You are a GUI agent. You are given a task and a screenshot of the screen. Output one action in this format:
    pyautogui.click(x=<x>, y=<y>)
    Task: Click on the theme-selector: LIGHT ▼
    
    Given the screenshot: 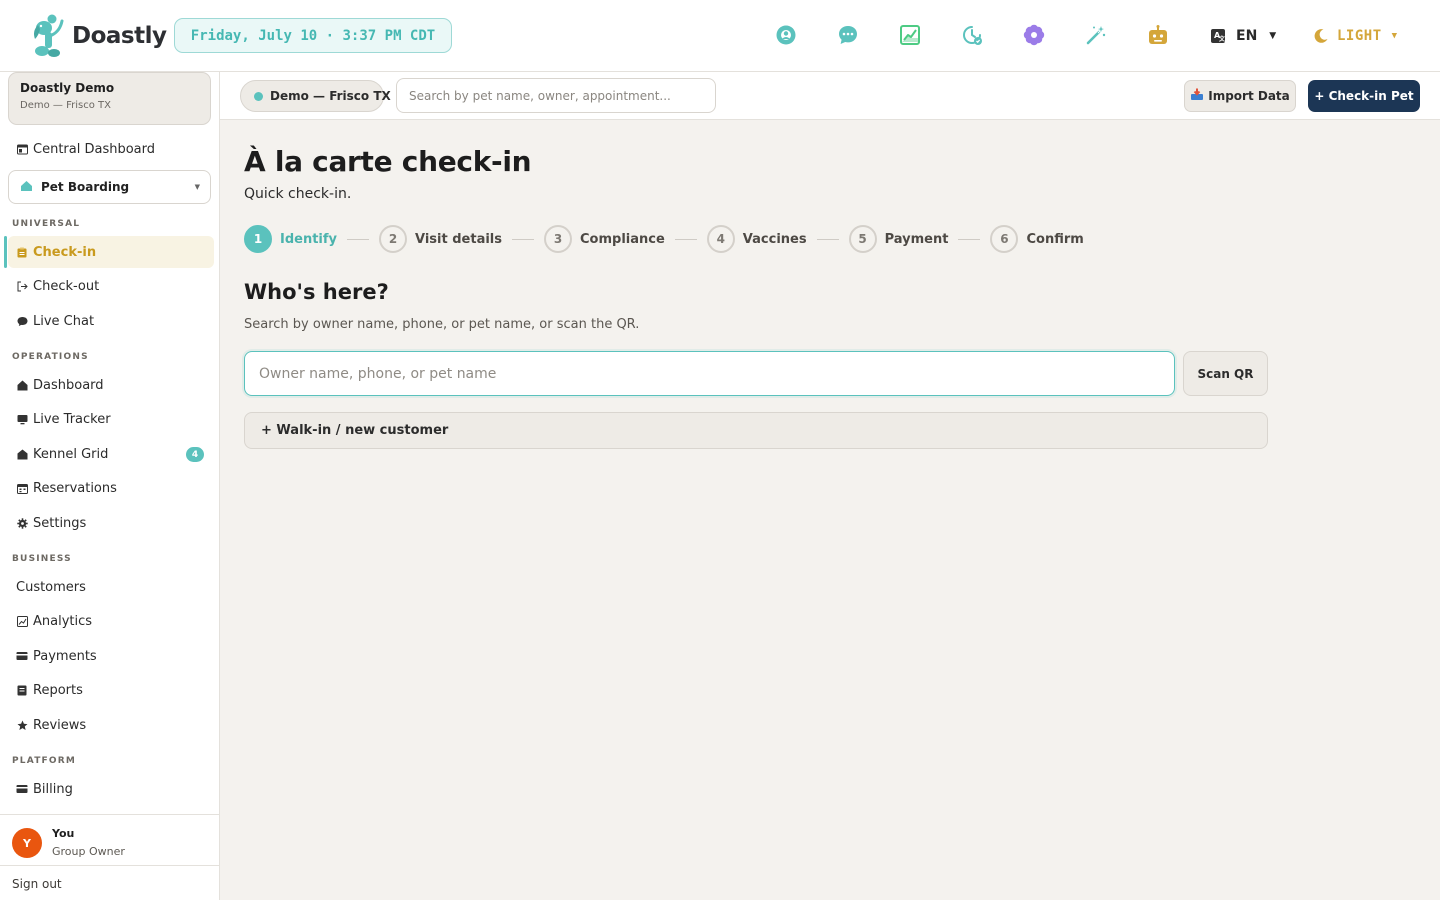 What is the action you would take?
    pyautogui.click(x=1355, y=36)
    